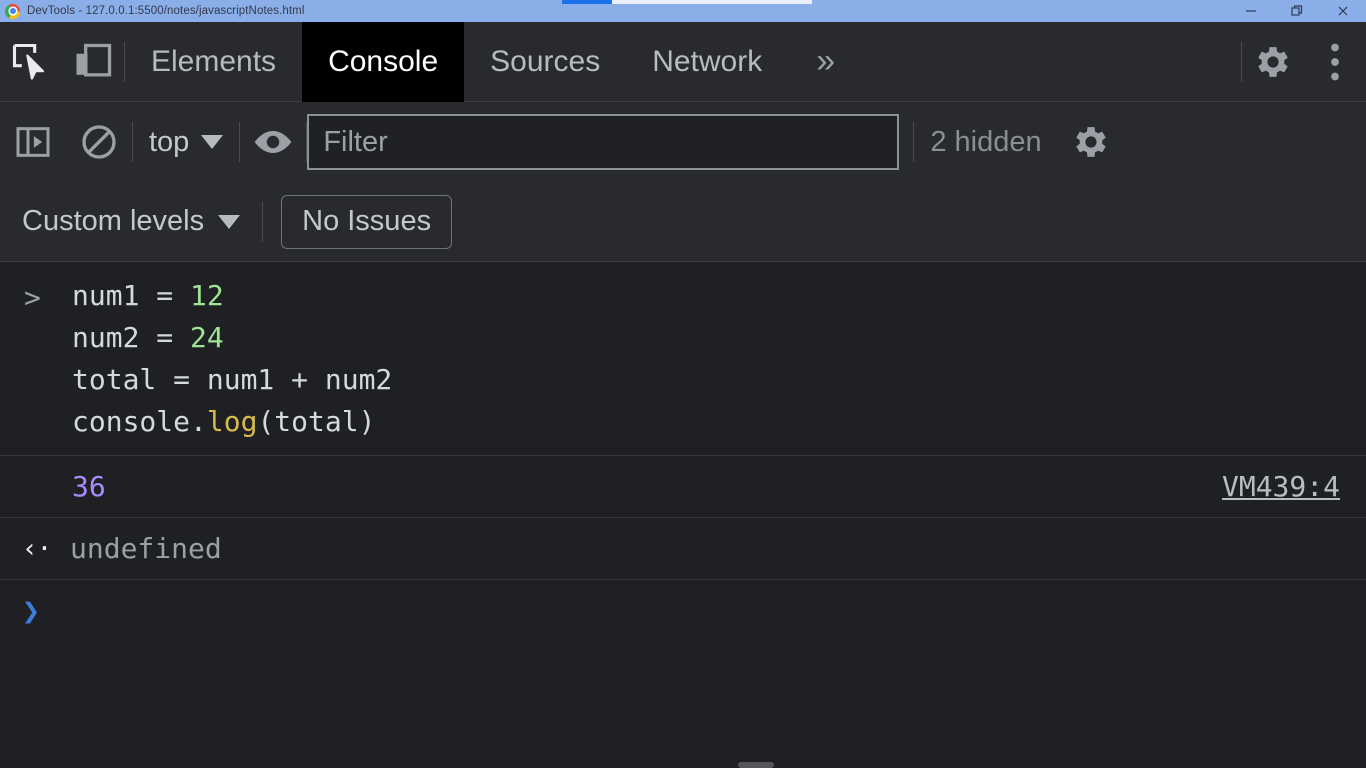 The height and width of the screenshot is (768, 1366). I want to click on maximize-restore-button, so click(1297, 11).